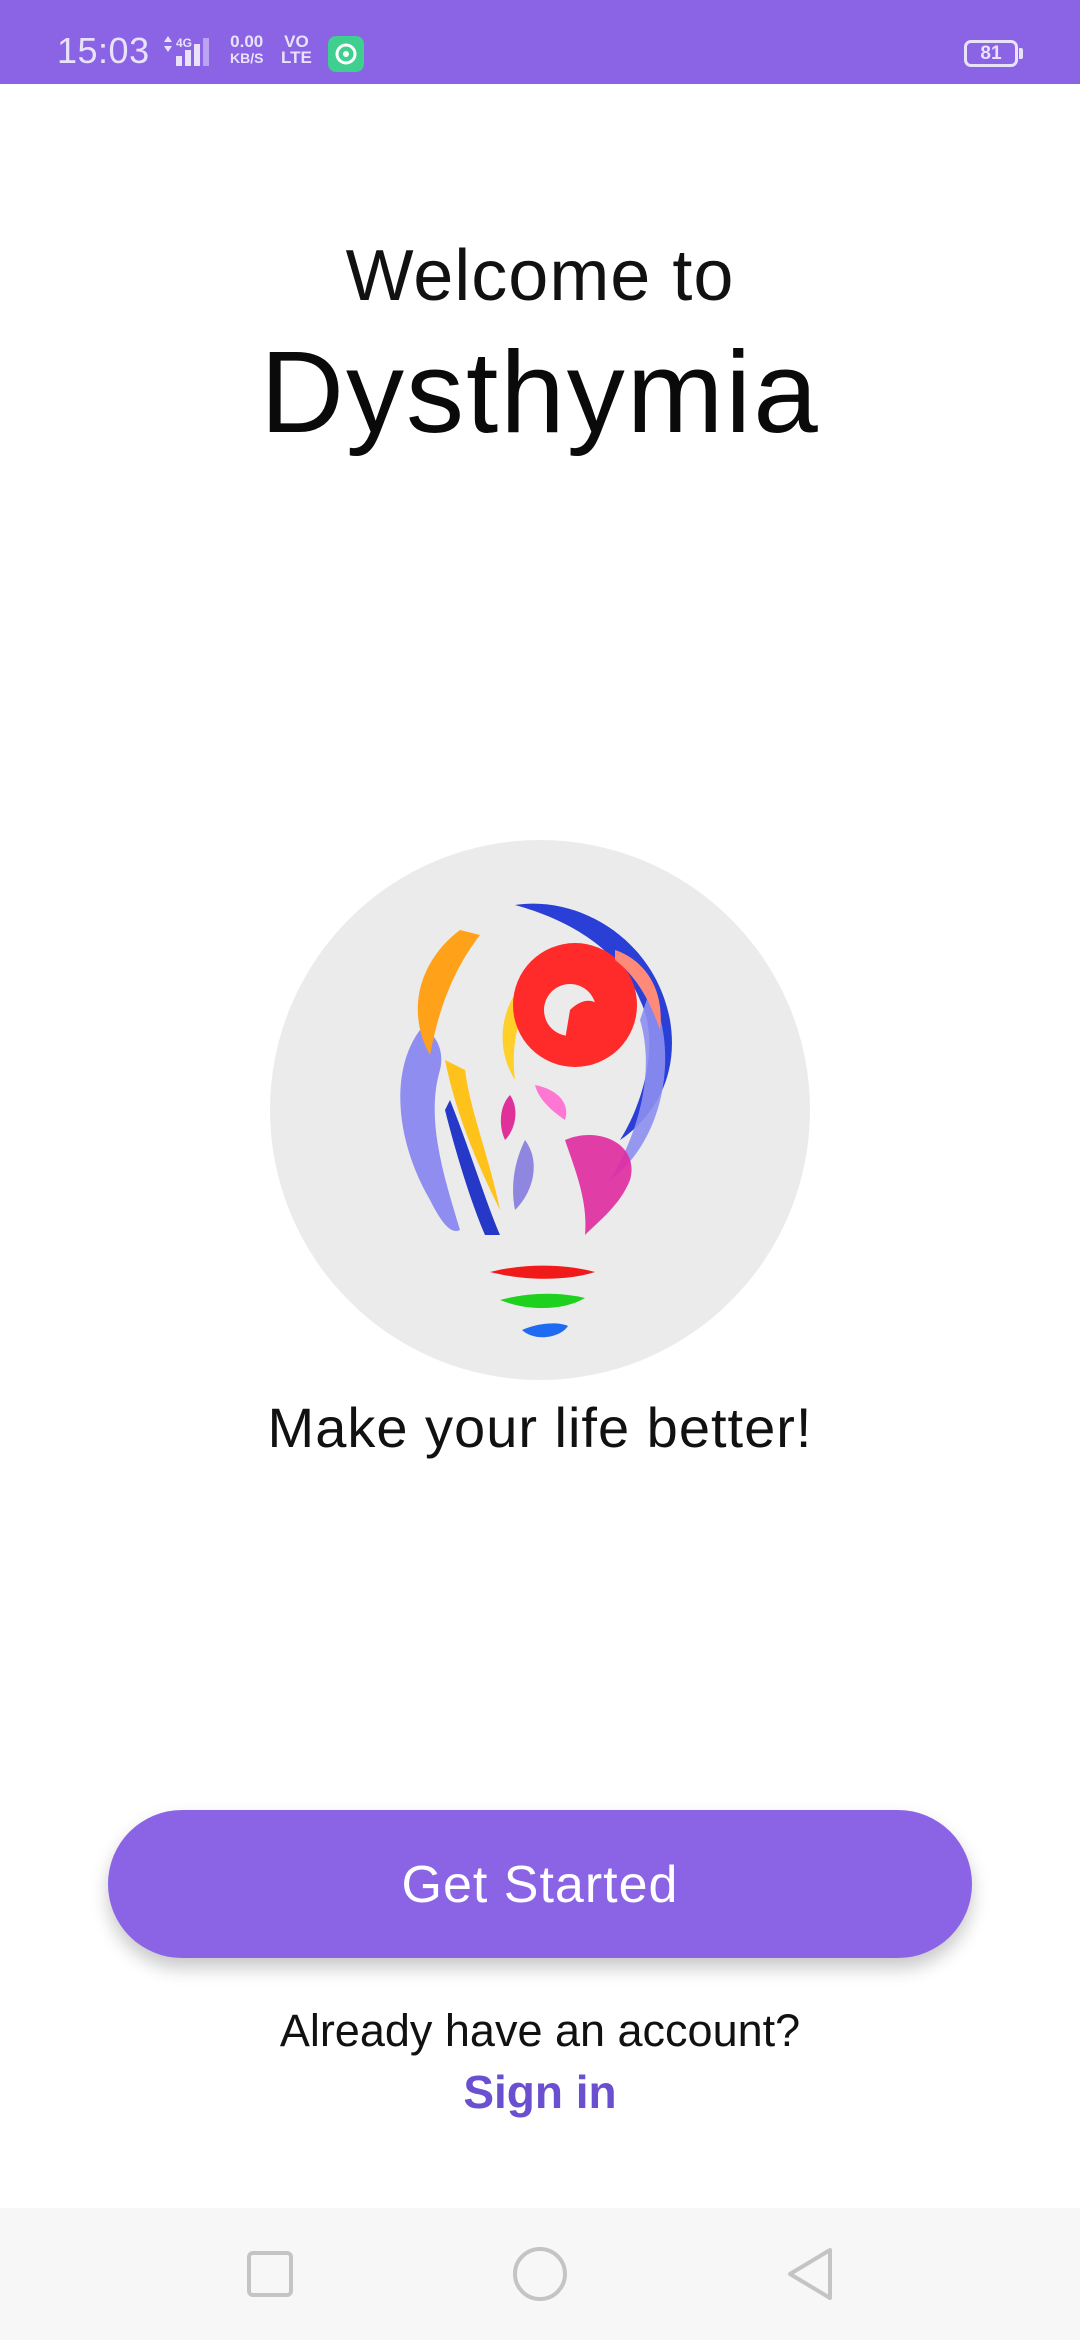  I want to click on network-speed: 0.00 KB/S, so click(247, 49).